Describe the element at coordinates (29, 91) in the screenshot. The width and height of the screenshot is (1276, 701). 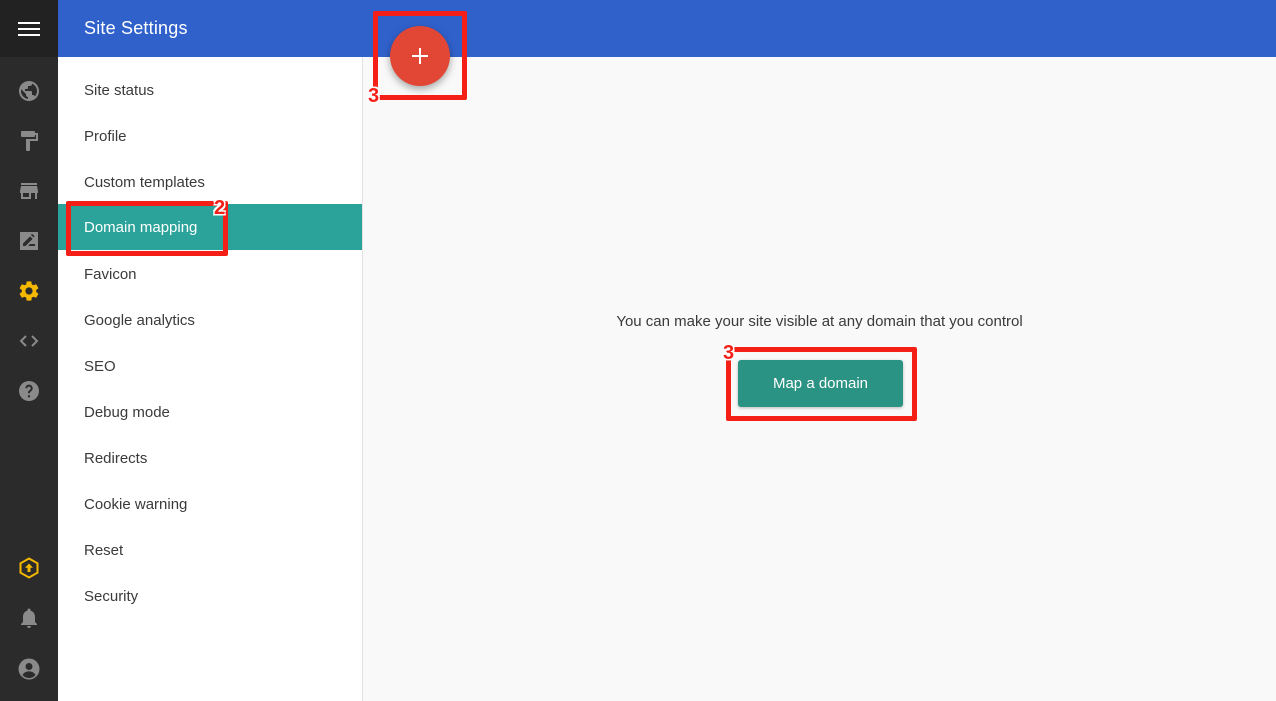
I see `globe-icon` at that location.